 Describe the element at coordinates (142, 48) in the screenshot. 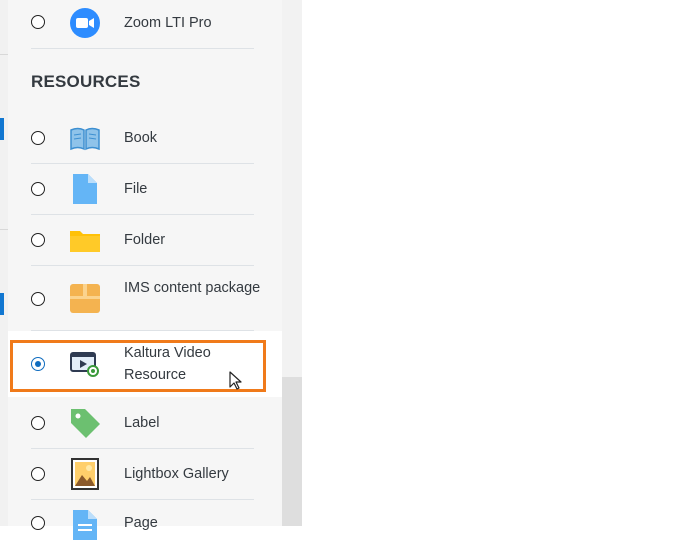

I see `divider` at that location.